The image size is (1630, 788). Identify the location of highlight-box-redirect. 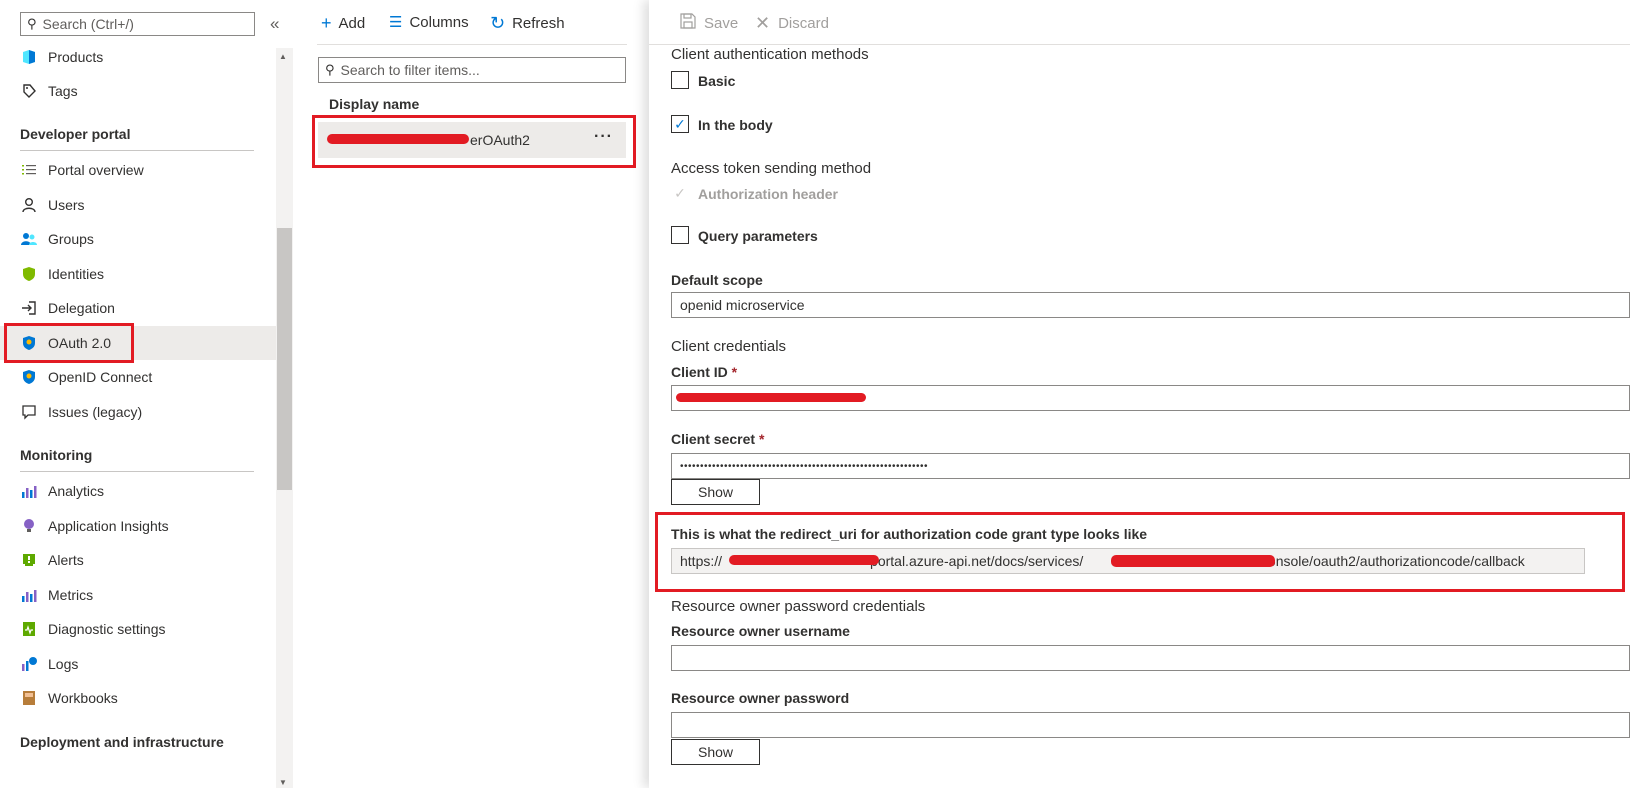
(1140, 552).